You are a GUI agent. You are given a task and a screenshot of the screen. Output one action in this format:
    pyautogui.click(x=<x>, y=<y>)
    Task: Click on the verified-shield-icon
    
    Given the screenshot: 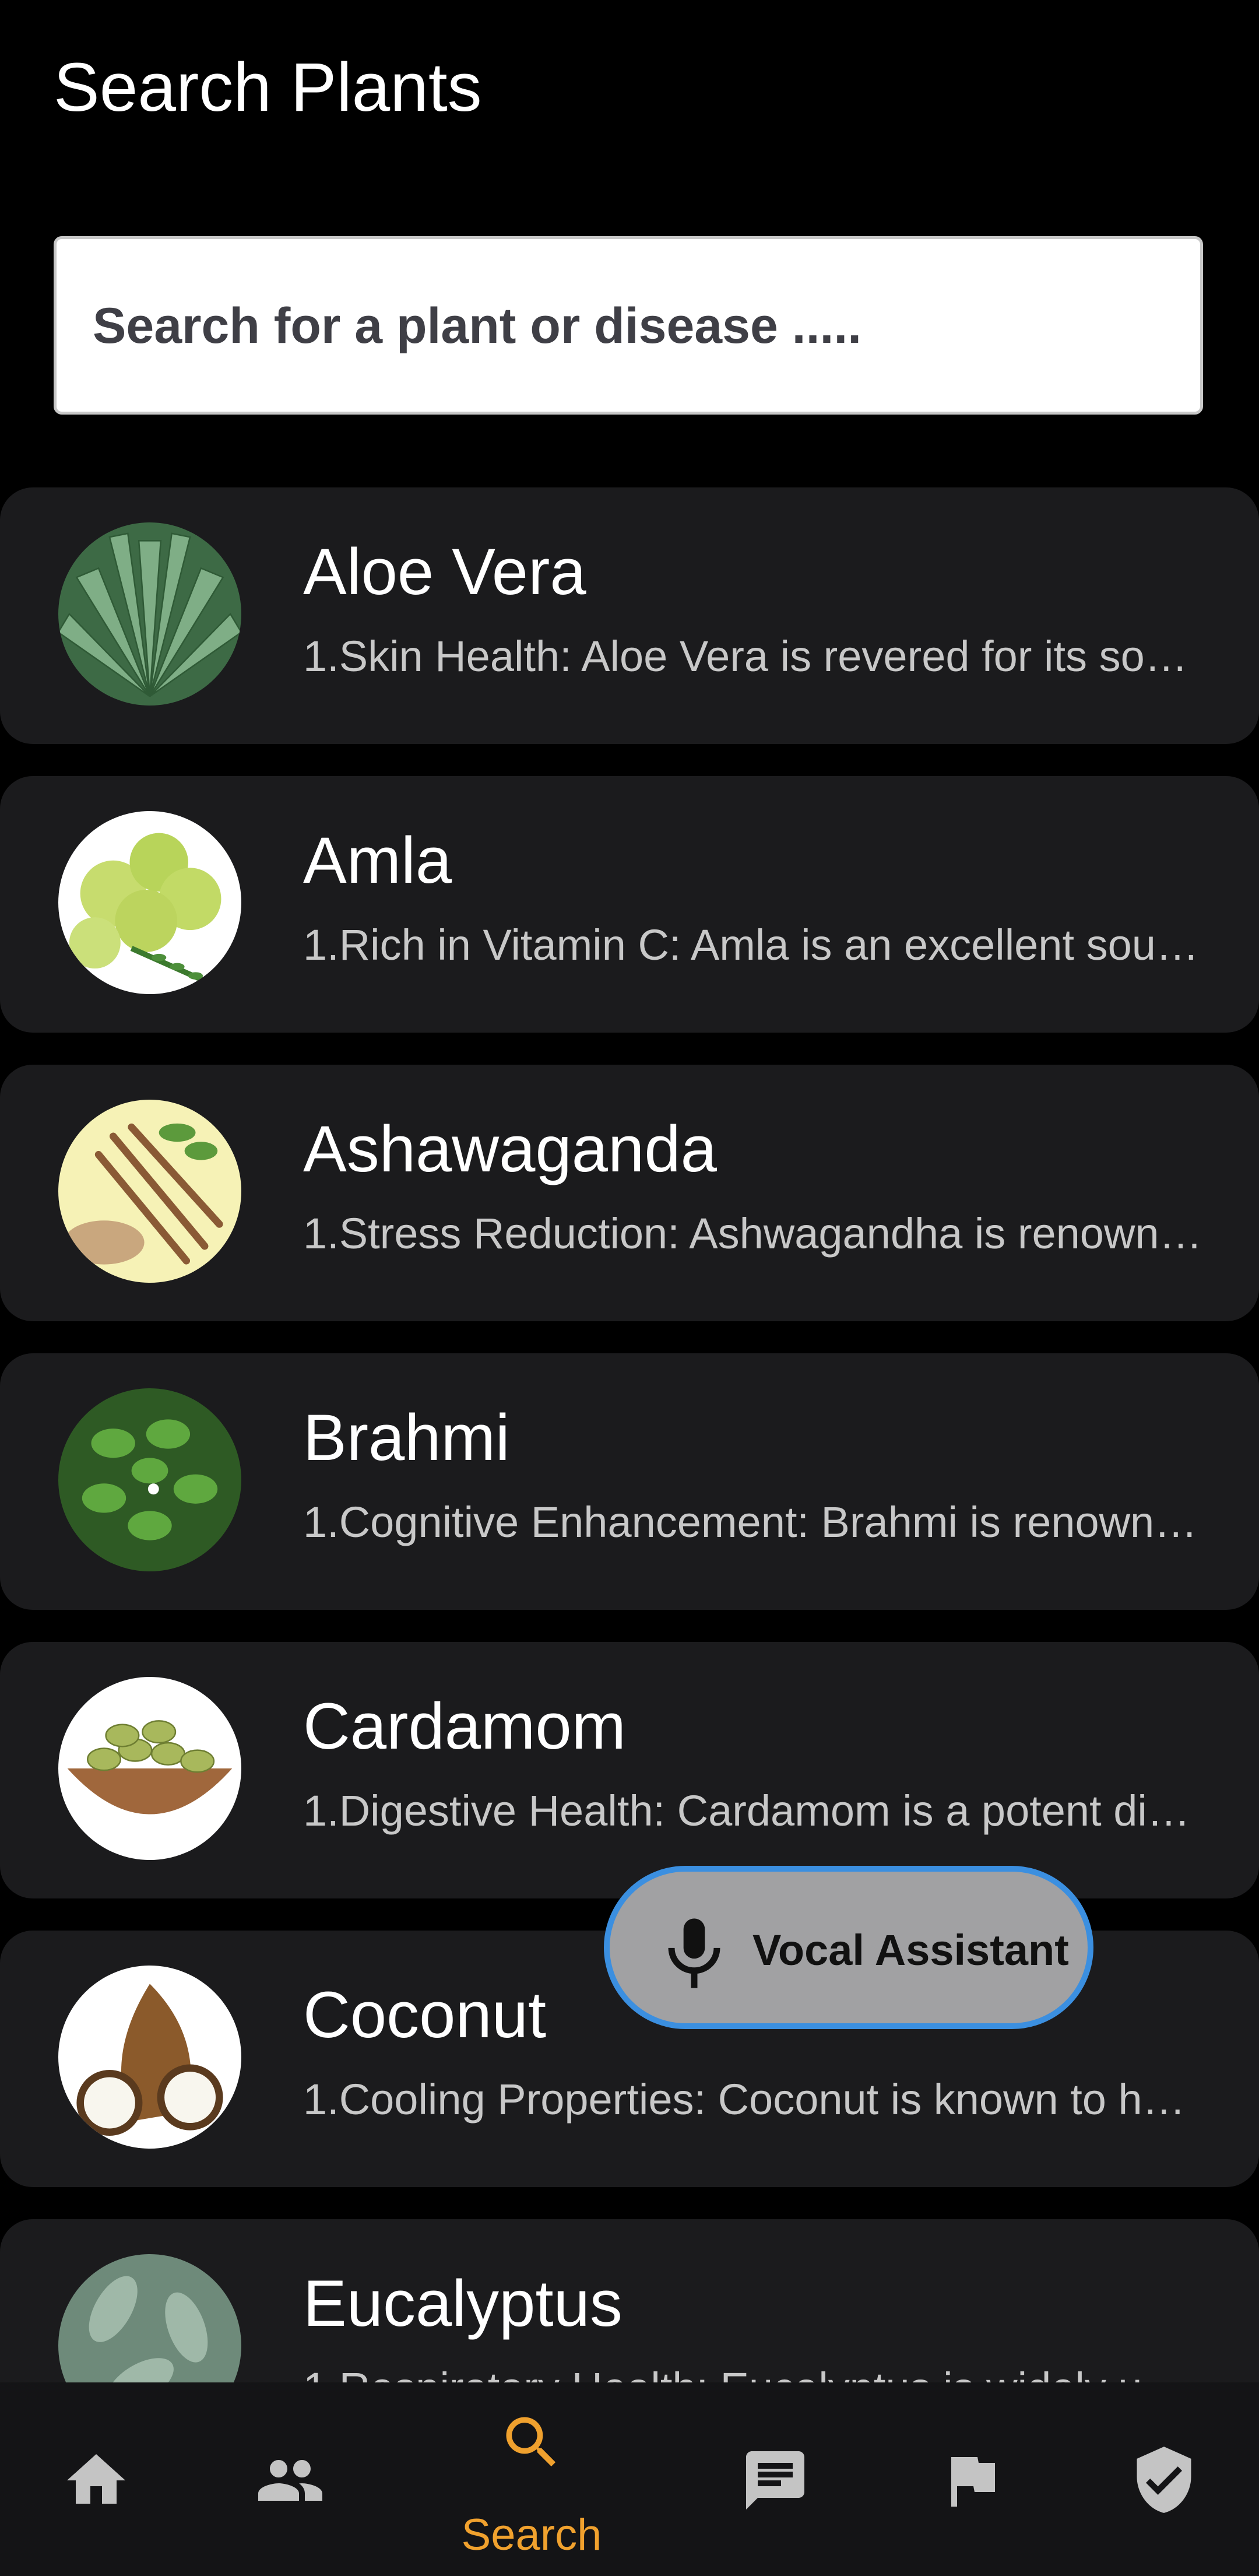 What is the action you would take?
    pyautogui.click(x=1164, y=2480)
    